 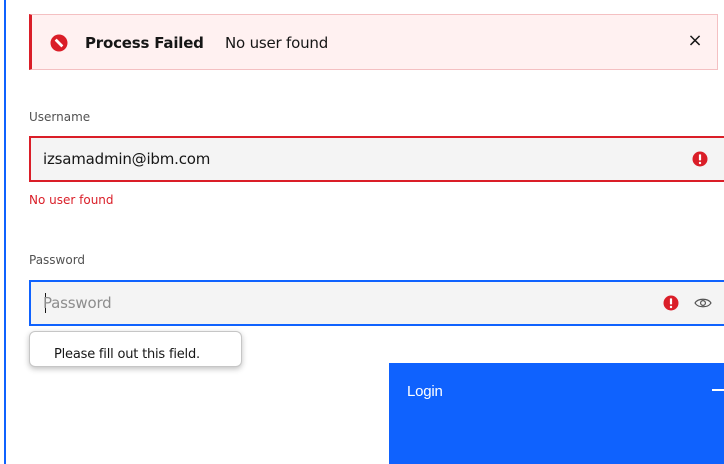 What do you see at coordinates (343, 159) in the screenshot?
I see `username-input` at bounding box center [343, 159].